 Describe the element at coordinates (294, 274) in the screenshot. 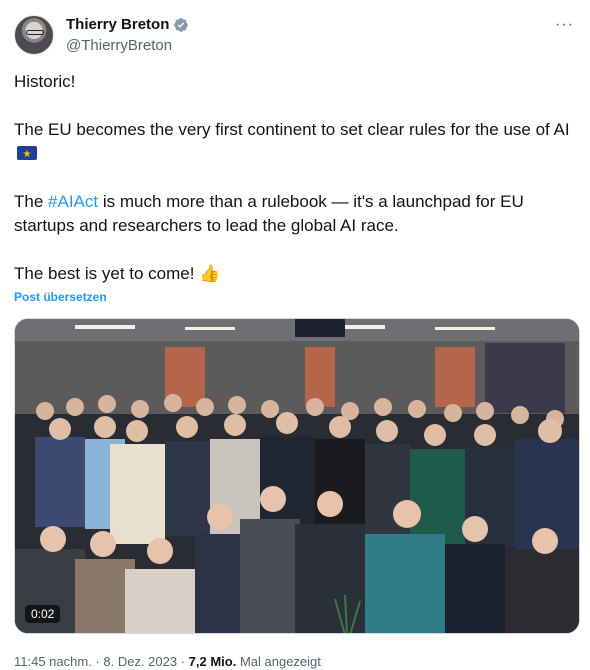

I see `tweet-line-best: The best is yet to come! 👍` at that location.